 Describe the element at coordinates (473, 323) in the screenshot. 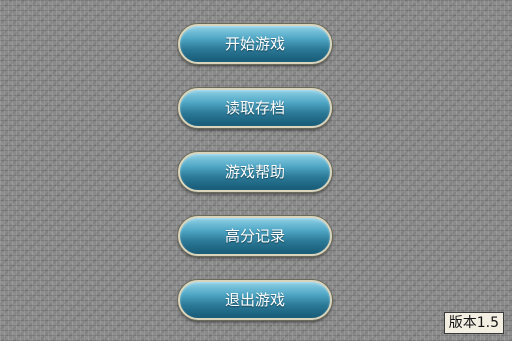

I see `version-label: 版本1.5` at that location.